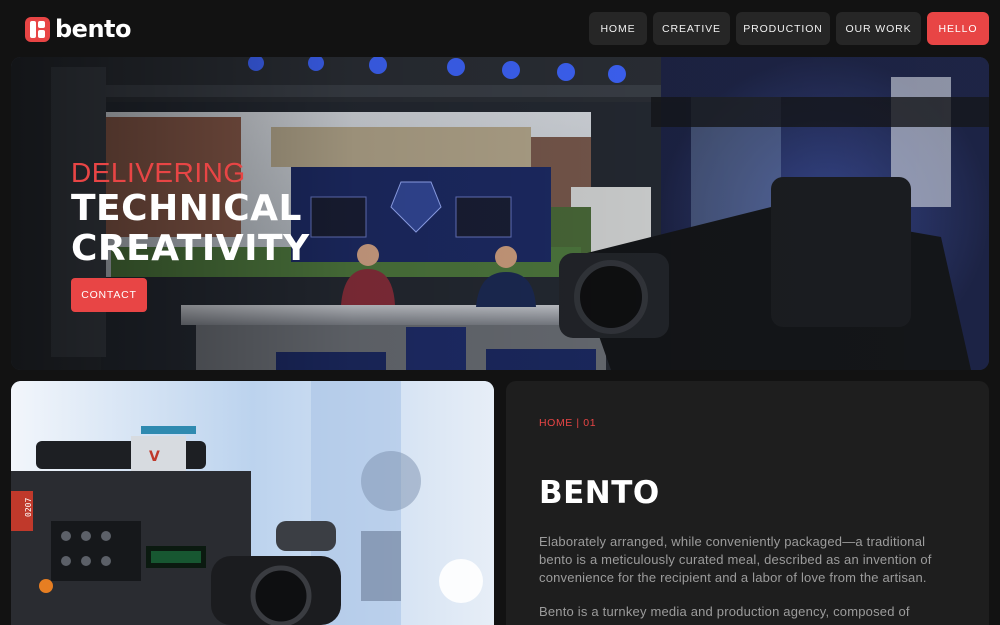 The width and height of the screenshot is (1000, 625). What do you see at coordinates (691, 28) in the screenshot?
I see `nav-creative: CREATIVE` at bounding box center [691, 28].